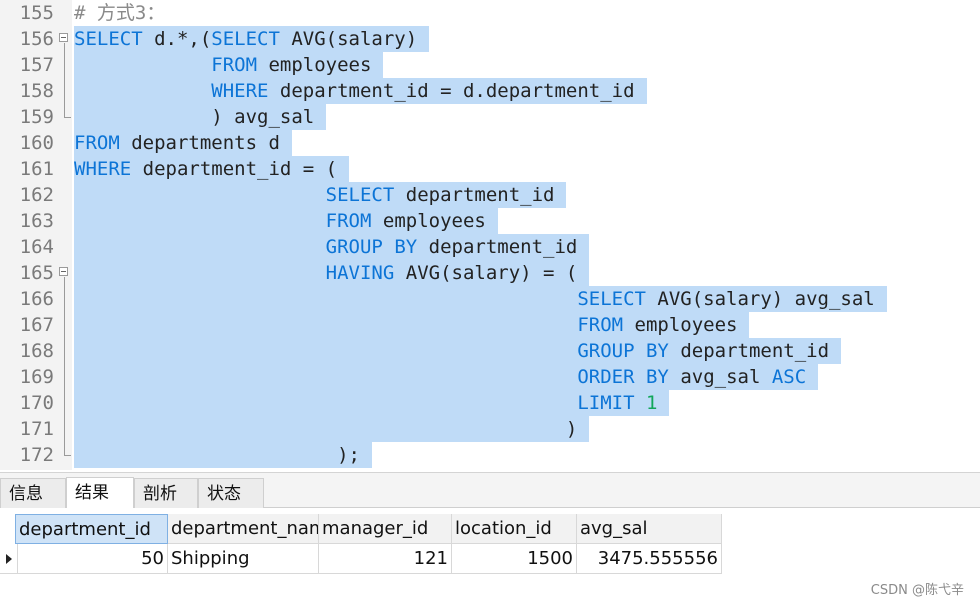  I want to click on line-number: 166, so click(36, 299).